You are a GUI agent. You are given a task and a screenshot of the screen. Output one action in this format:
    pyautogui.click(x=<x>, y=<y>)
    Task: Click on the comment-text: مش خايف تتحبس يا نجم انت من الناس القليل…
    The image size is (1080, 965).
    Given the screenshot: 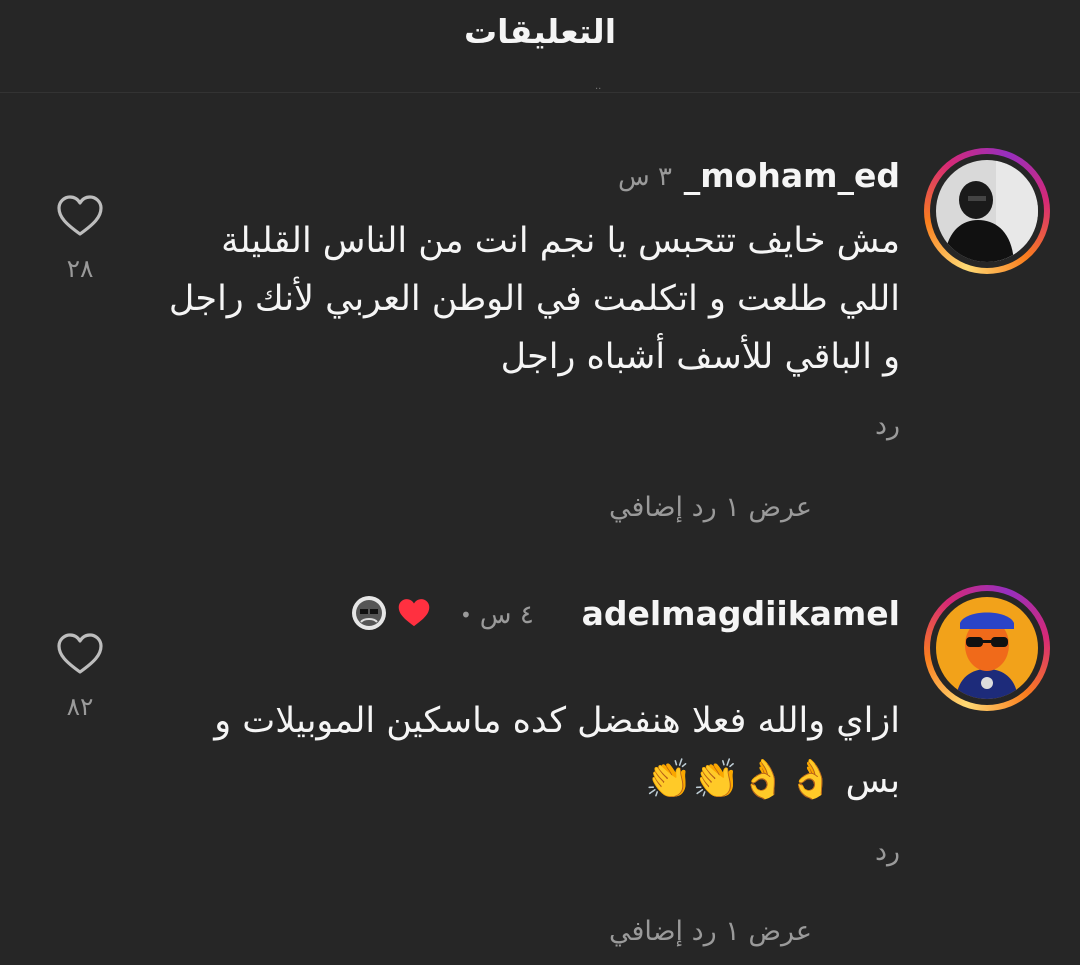 What is the action you would take?
    pyautogui.click(x=534, y=299)
    